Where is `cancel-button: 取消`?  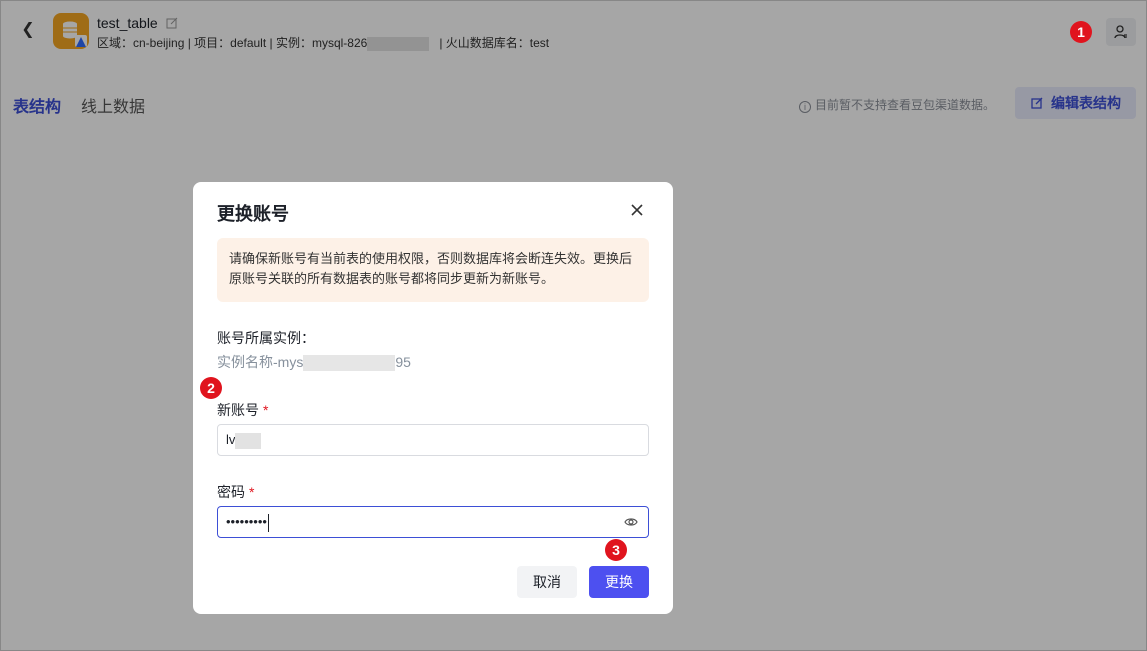 cancel-button: 取消 is located at coordinates (547, 582).